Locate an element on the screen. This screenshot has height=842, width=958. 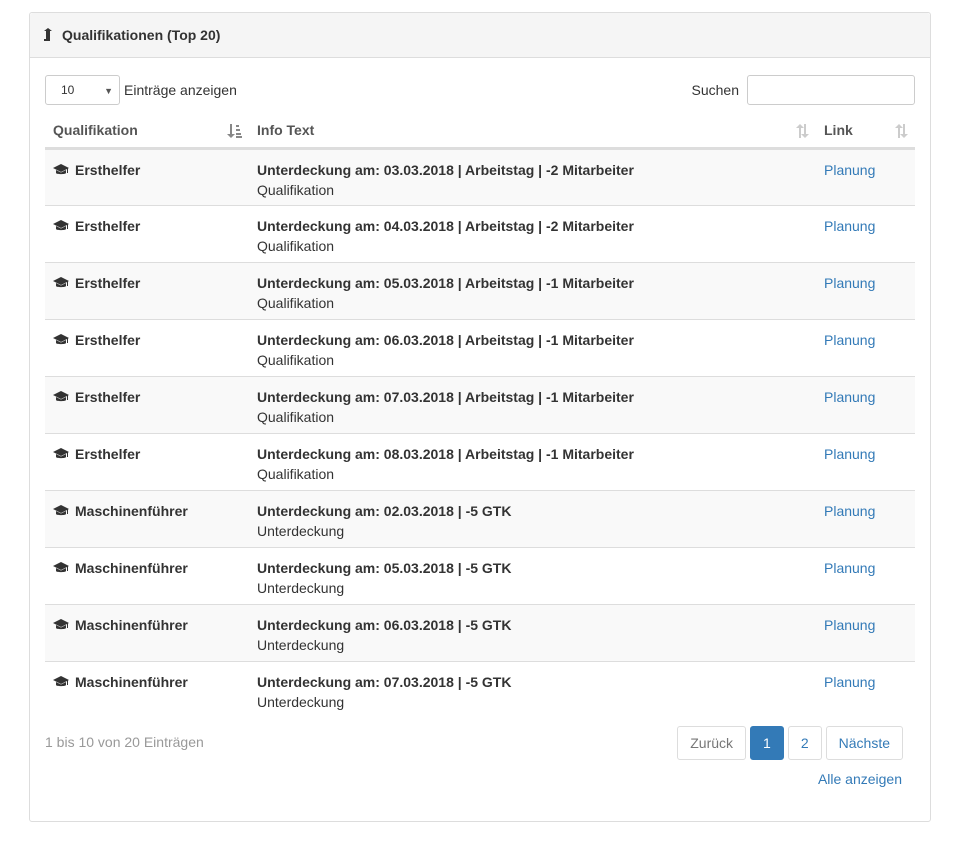
search-input is located at coordinates (831, 89).